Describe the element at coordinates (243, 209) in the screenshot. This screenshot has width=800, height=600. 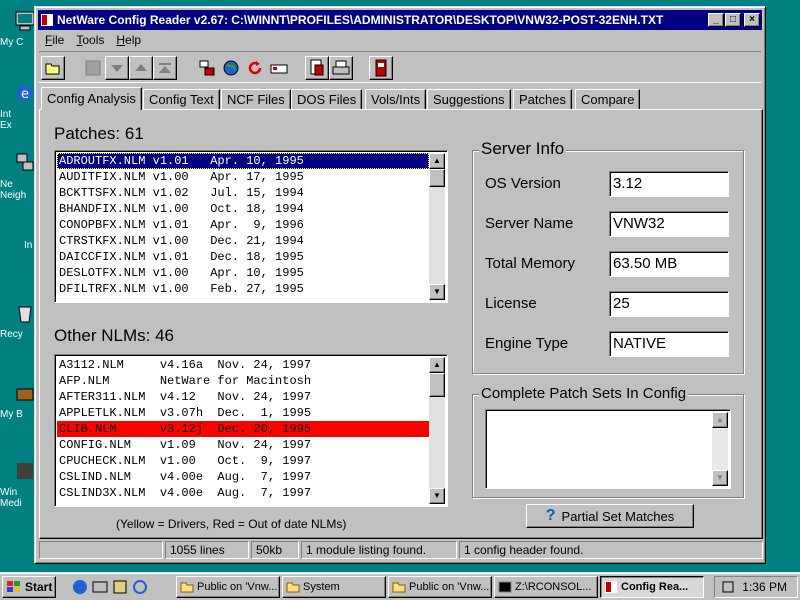
I see `list-item: BHANDFIX.NLM v1.00 Oct. 18, 1994` at that location.